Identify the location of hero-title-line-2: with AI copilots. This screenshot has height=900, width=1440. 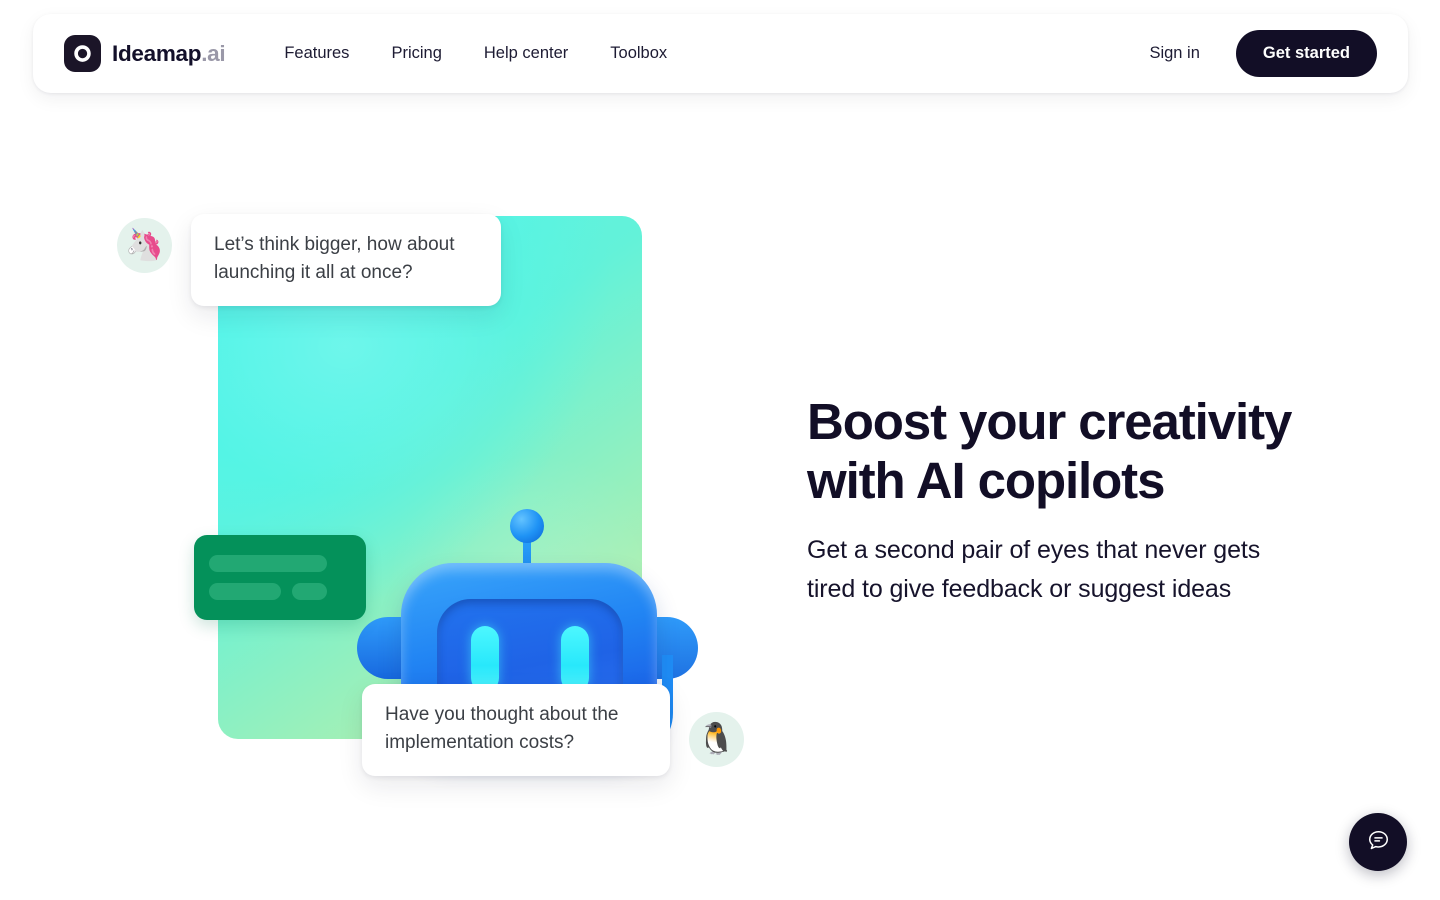
(986, 480).